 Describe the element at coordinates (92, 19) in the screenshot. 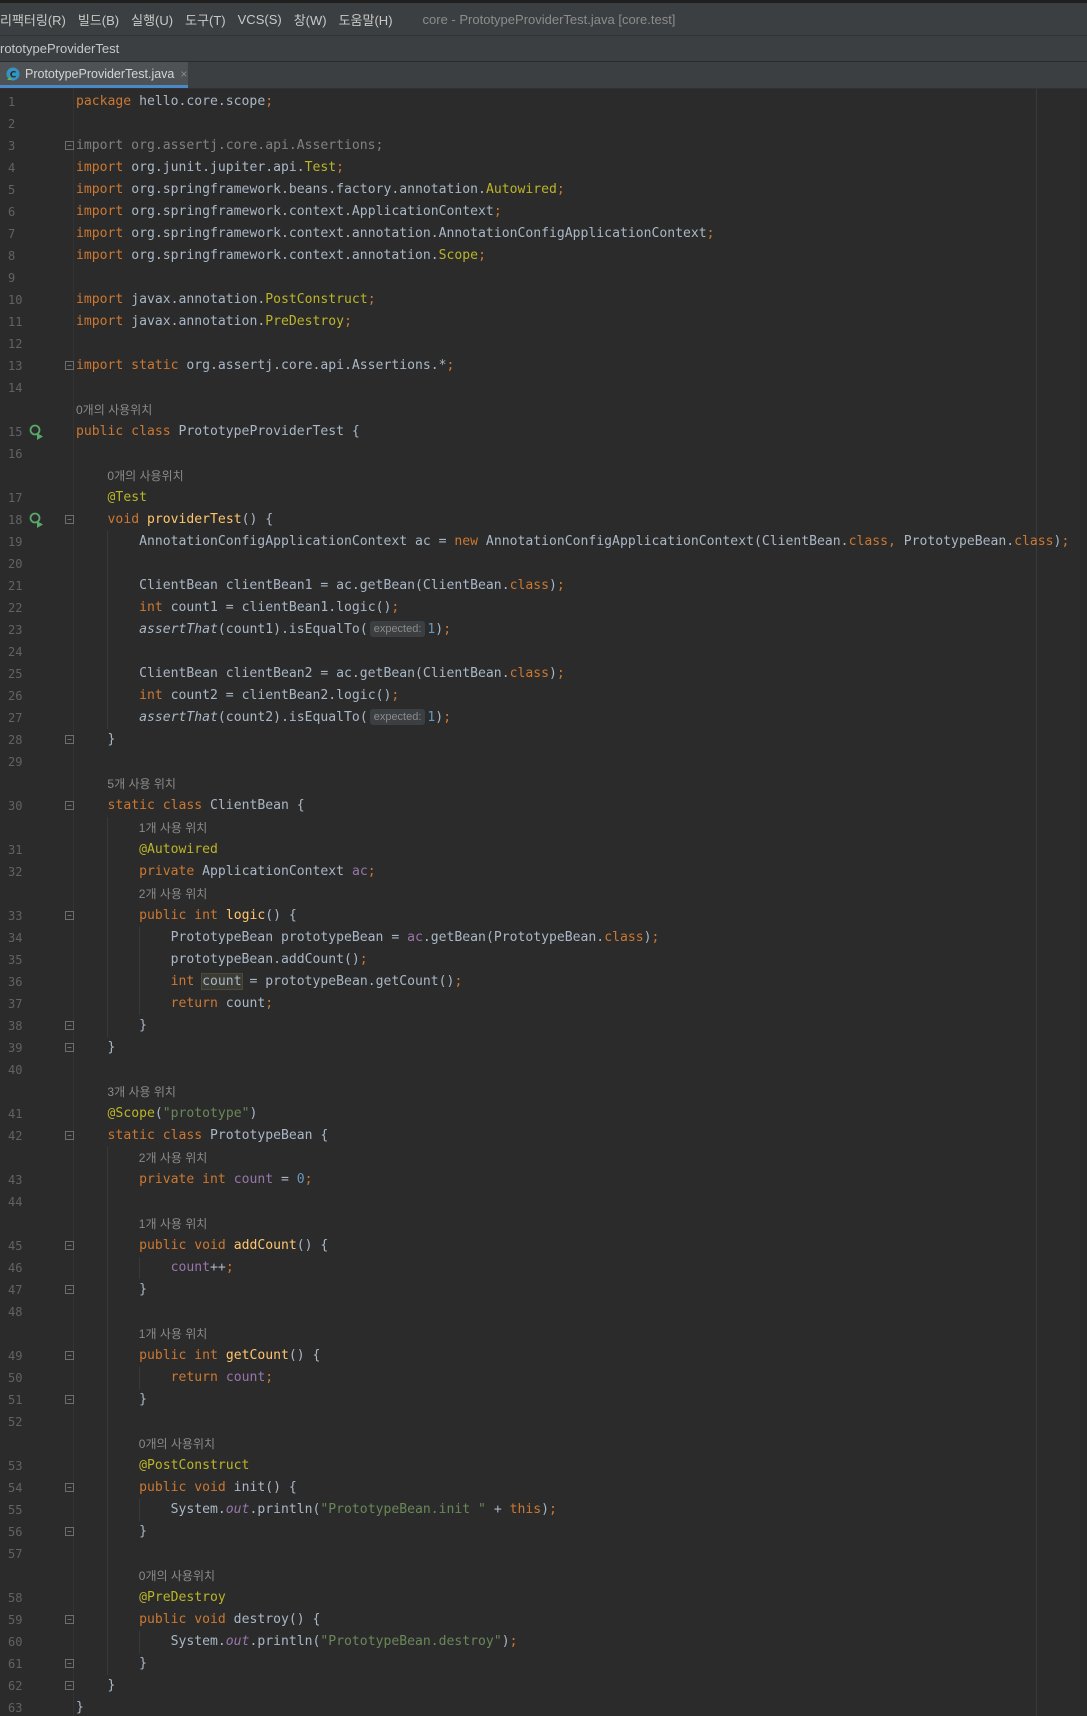

I see `menu-build: 빌드(B)` at that location.